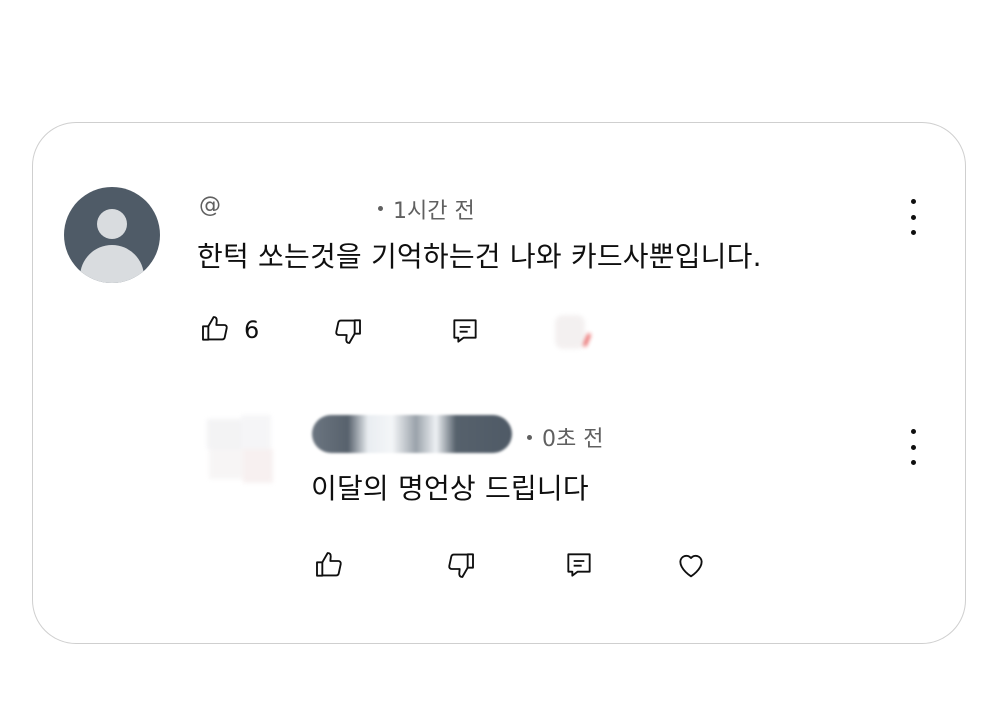 The width and height of the screenshot is (1000, 727). I want to click on heart-button, so click(691, 565).